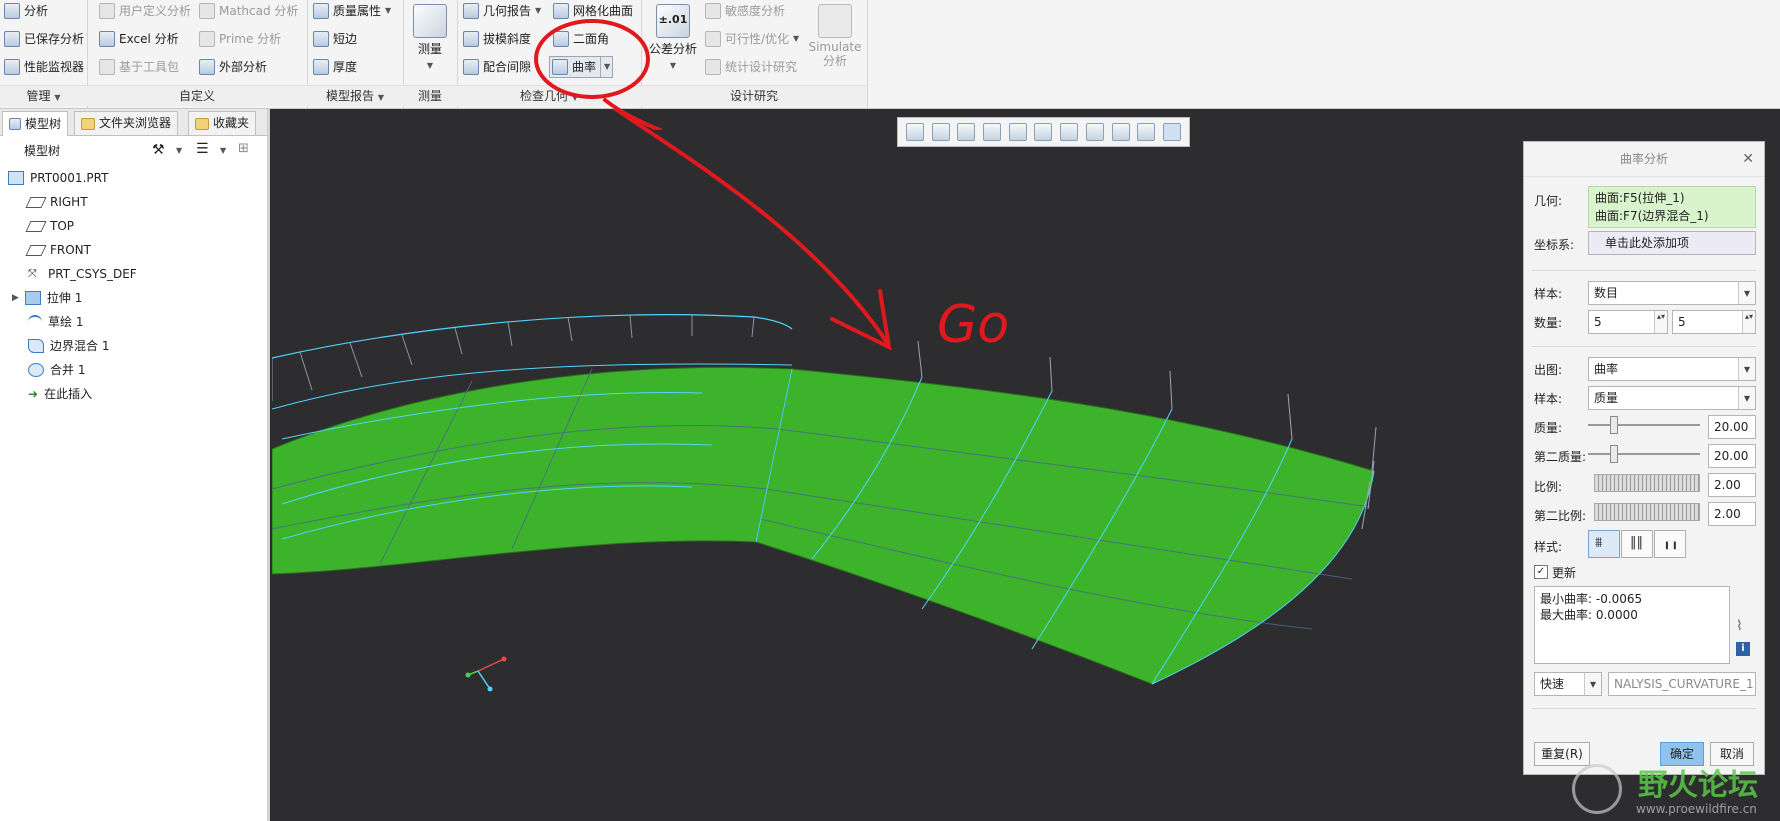 The width and height of the screenshot is (1780, 821). I want to click on scale2-field: 2.00, so click(1732, 514).